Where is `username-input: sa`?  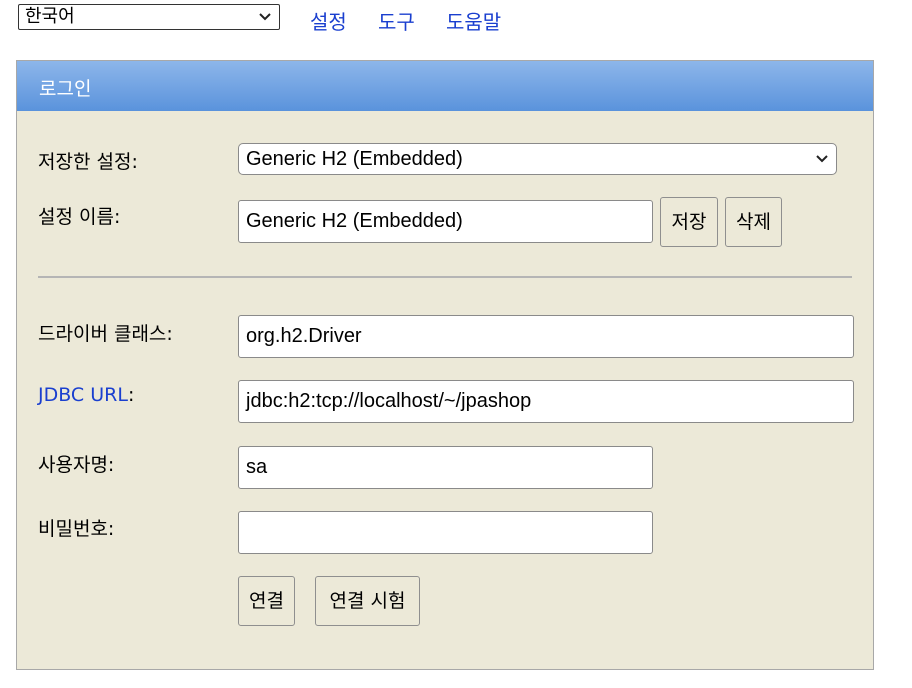
username-input: sa is located at coordinates (445, 467).